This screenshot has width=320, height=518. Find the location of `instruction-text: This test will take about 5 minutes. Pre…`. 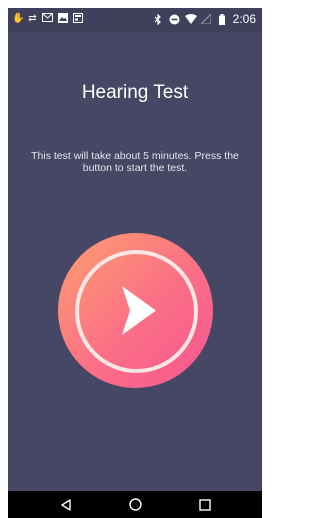

instruction-text: This test will take about 5 minutes. Pre… is located at coordinates (135, 162).